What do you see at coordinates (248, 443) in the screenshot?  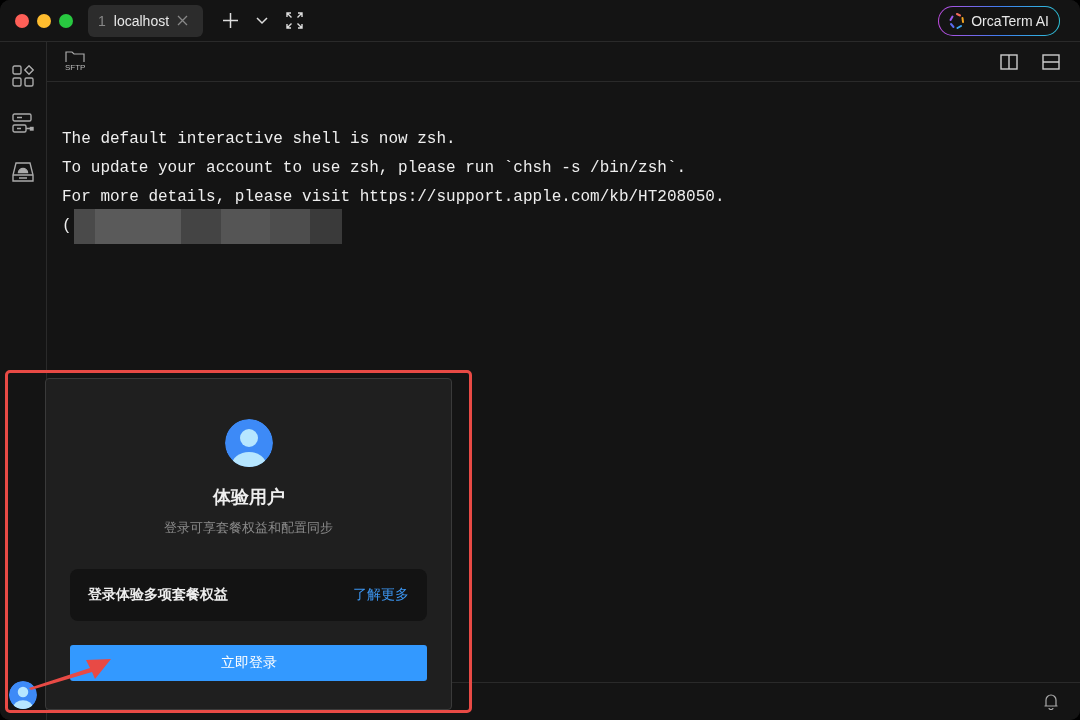 I see `user-avatar` at bounding box center [248, 443].